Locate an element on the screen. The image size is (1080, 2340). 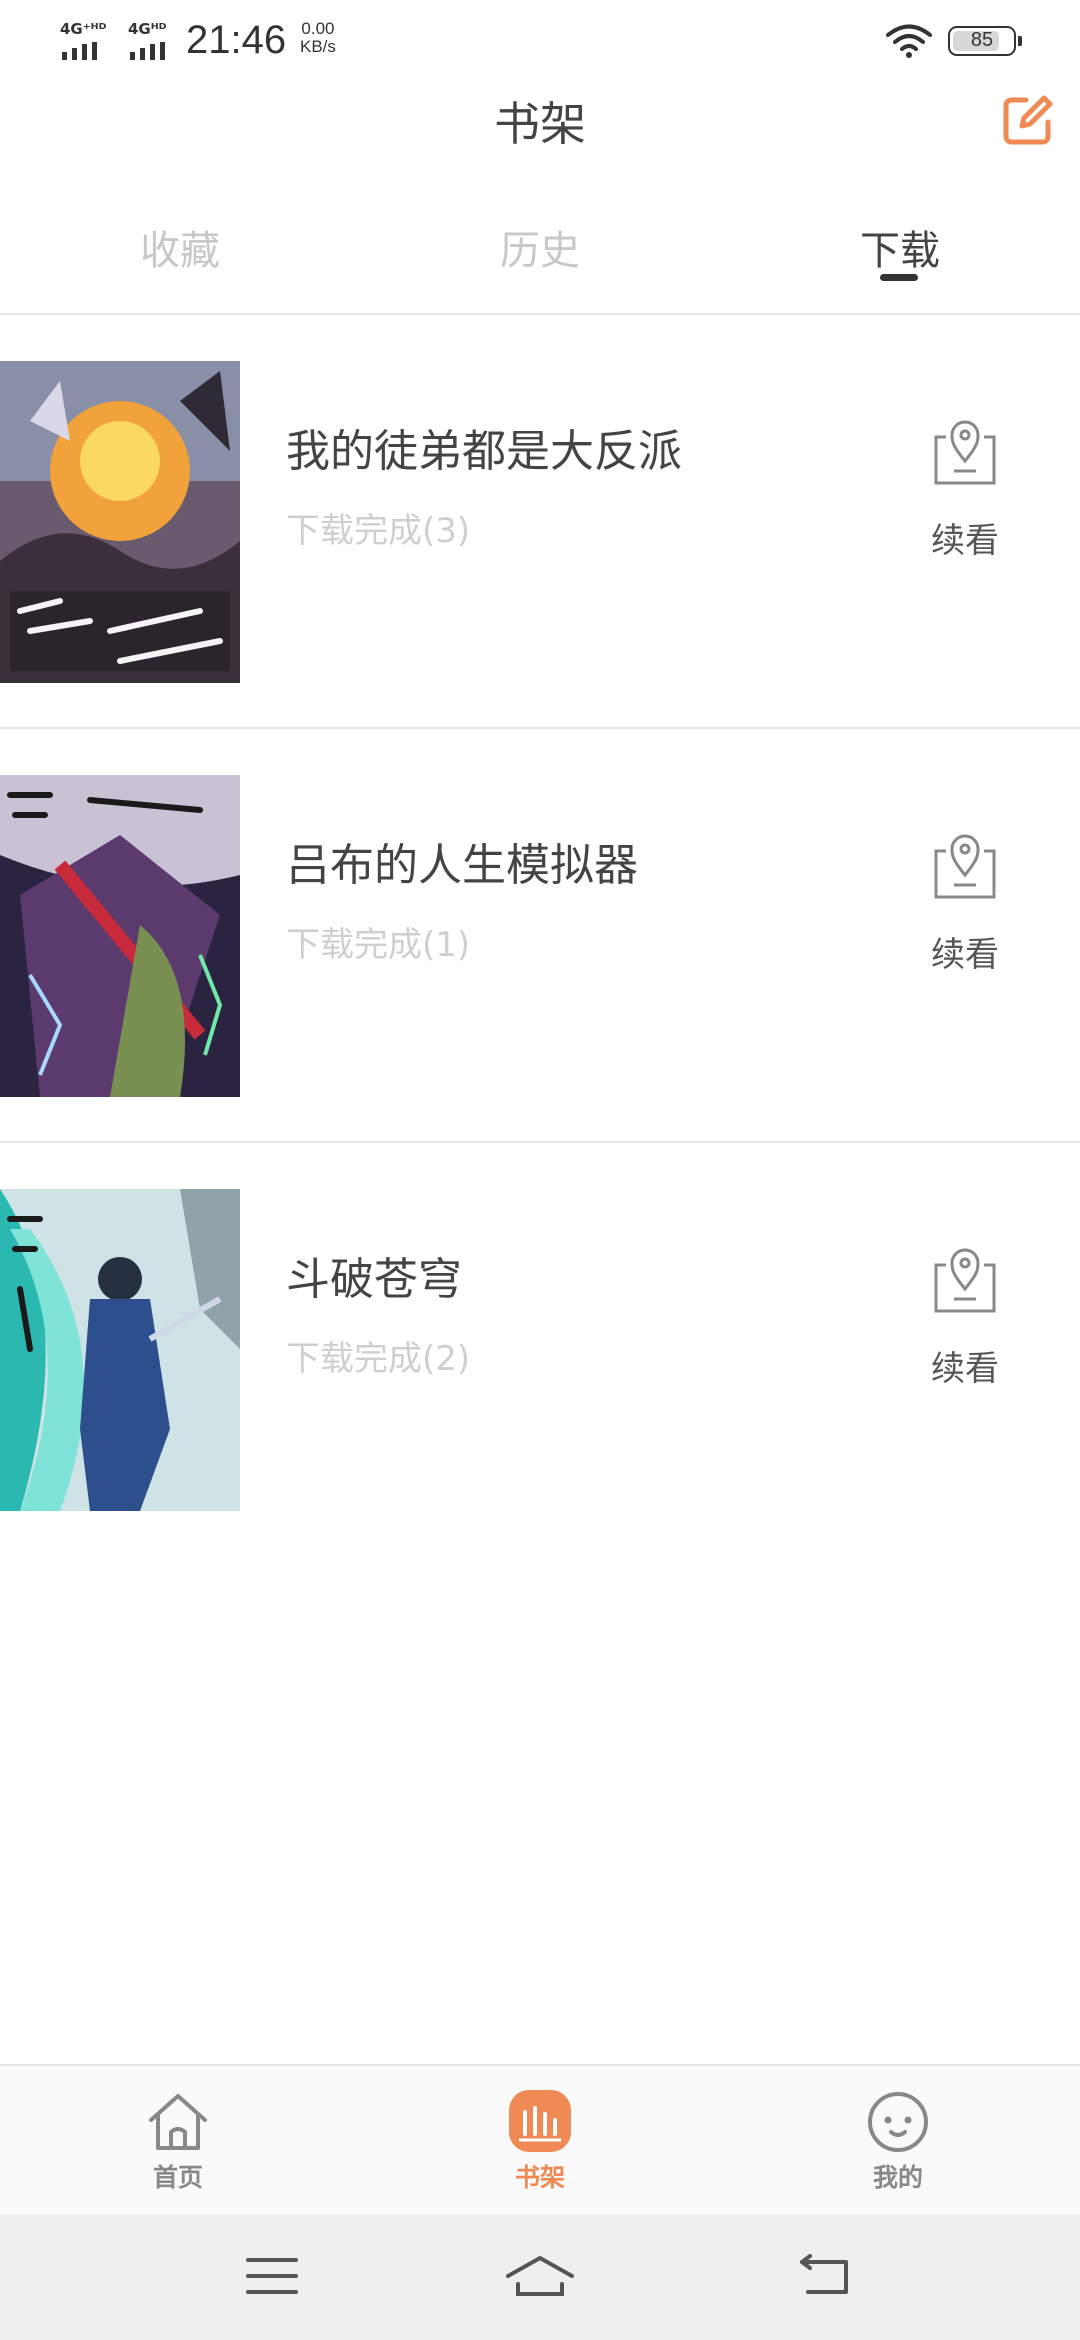
tab-downloads: 下载 is located at coordinates (900, 247).